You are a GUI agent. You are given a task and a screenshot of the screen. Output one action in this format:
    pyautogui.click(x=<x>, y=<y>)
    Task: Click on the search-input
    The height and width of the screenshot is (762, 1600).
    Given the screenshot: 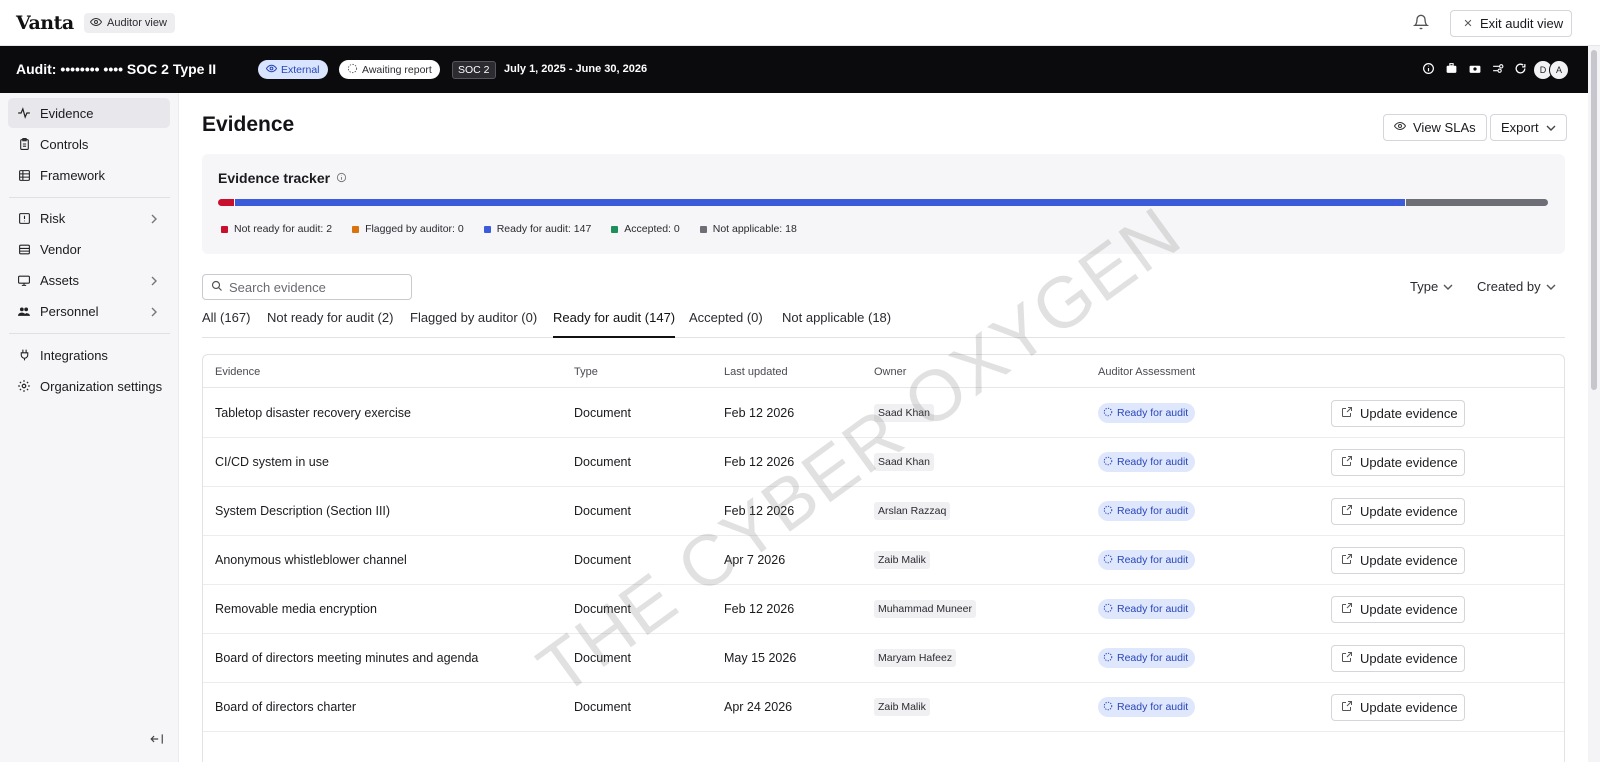 What is the action you would take?
    pyautogui.click(x=314, y=287)
    